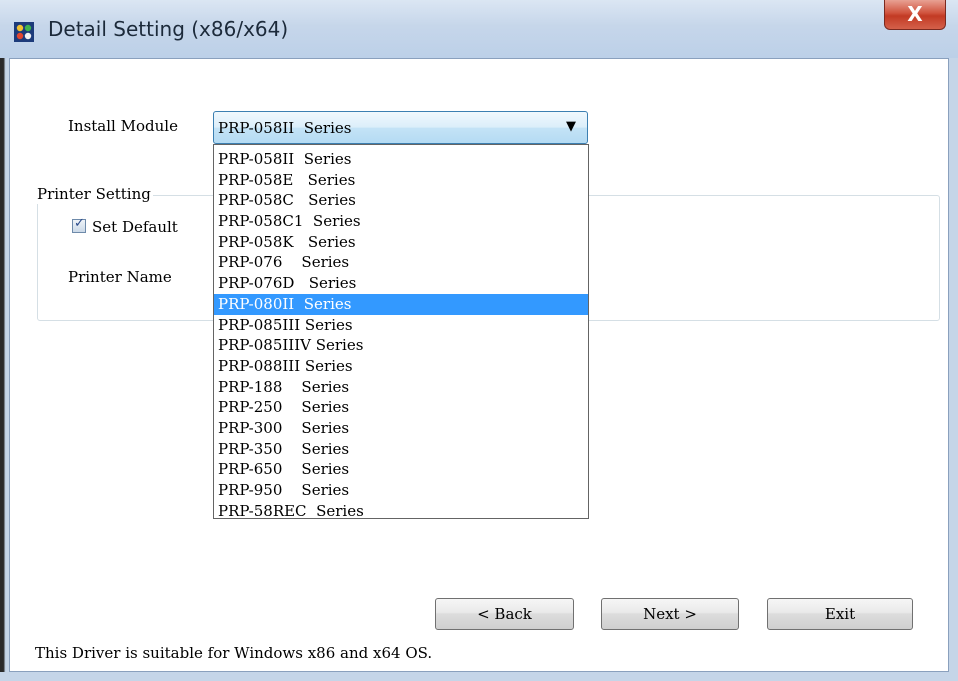 The height and width of the screenshot is (681, 958). I want to click on window-frame-left, so click(4, 369).